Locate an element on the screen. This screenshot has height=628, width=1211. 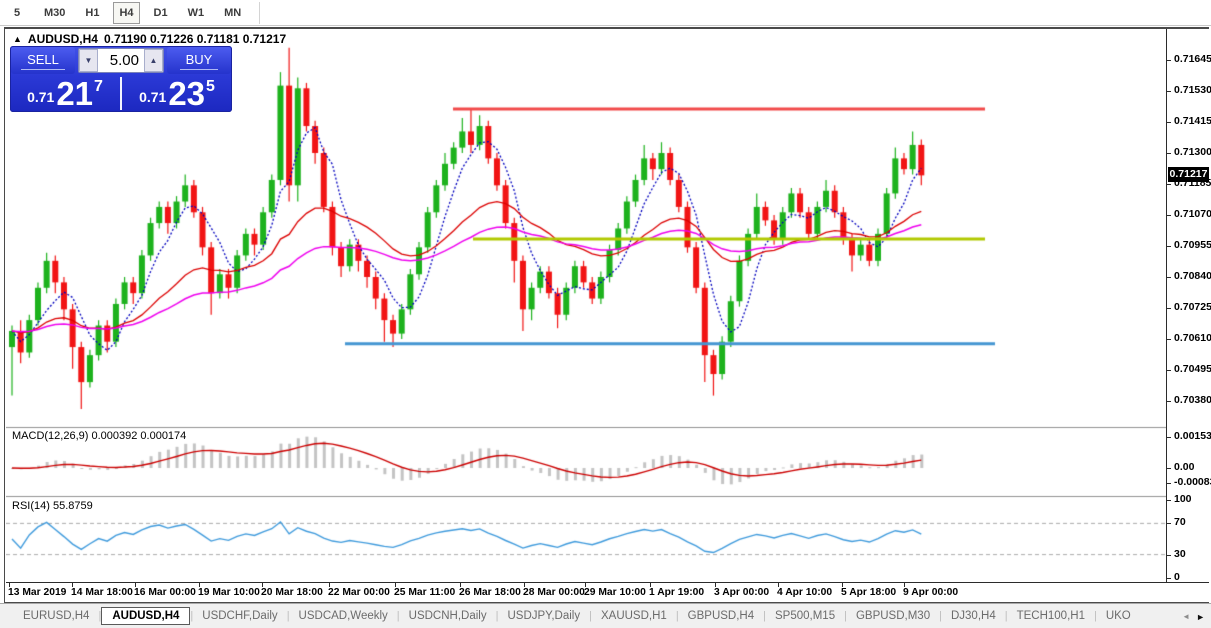
timeframe-button-w1: W1 is located at coordinates (196, 13).